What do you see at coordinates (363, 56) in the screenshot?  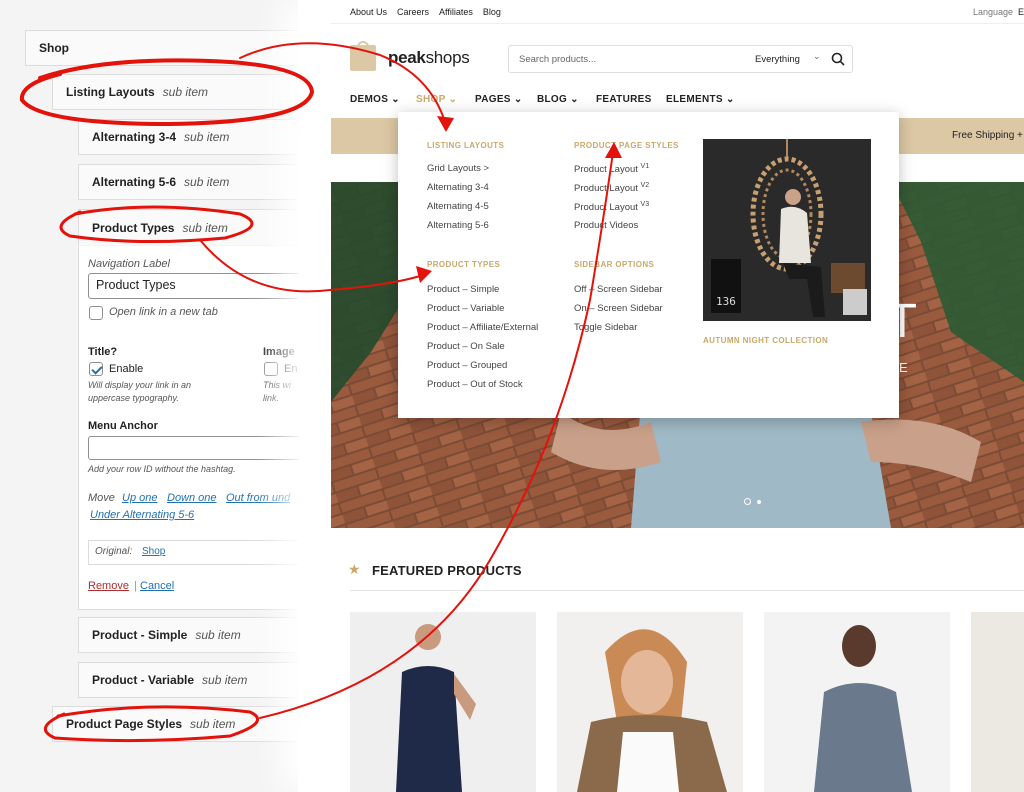 I see `logo-bag-icon` at bounding box center [363, 56].